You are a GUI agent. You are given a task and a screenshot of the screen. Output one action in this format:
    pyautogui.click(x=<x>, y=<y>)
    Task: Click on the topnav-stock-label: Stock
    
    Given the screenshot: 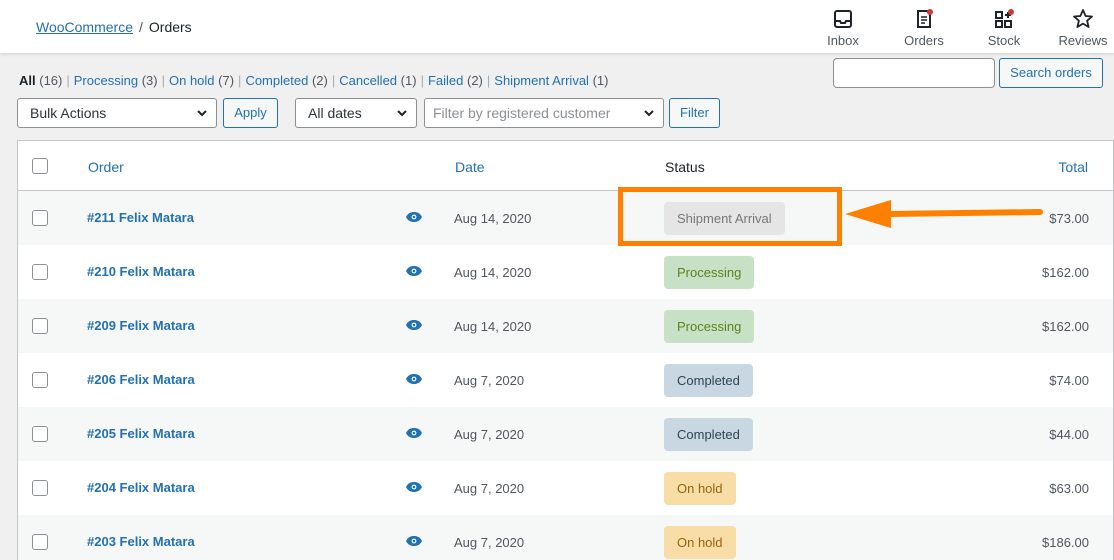 What is the action you would take?
    pyautogui.click(x=1004, y=40)
    